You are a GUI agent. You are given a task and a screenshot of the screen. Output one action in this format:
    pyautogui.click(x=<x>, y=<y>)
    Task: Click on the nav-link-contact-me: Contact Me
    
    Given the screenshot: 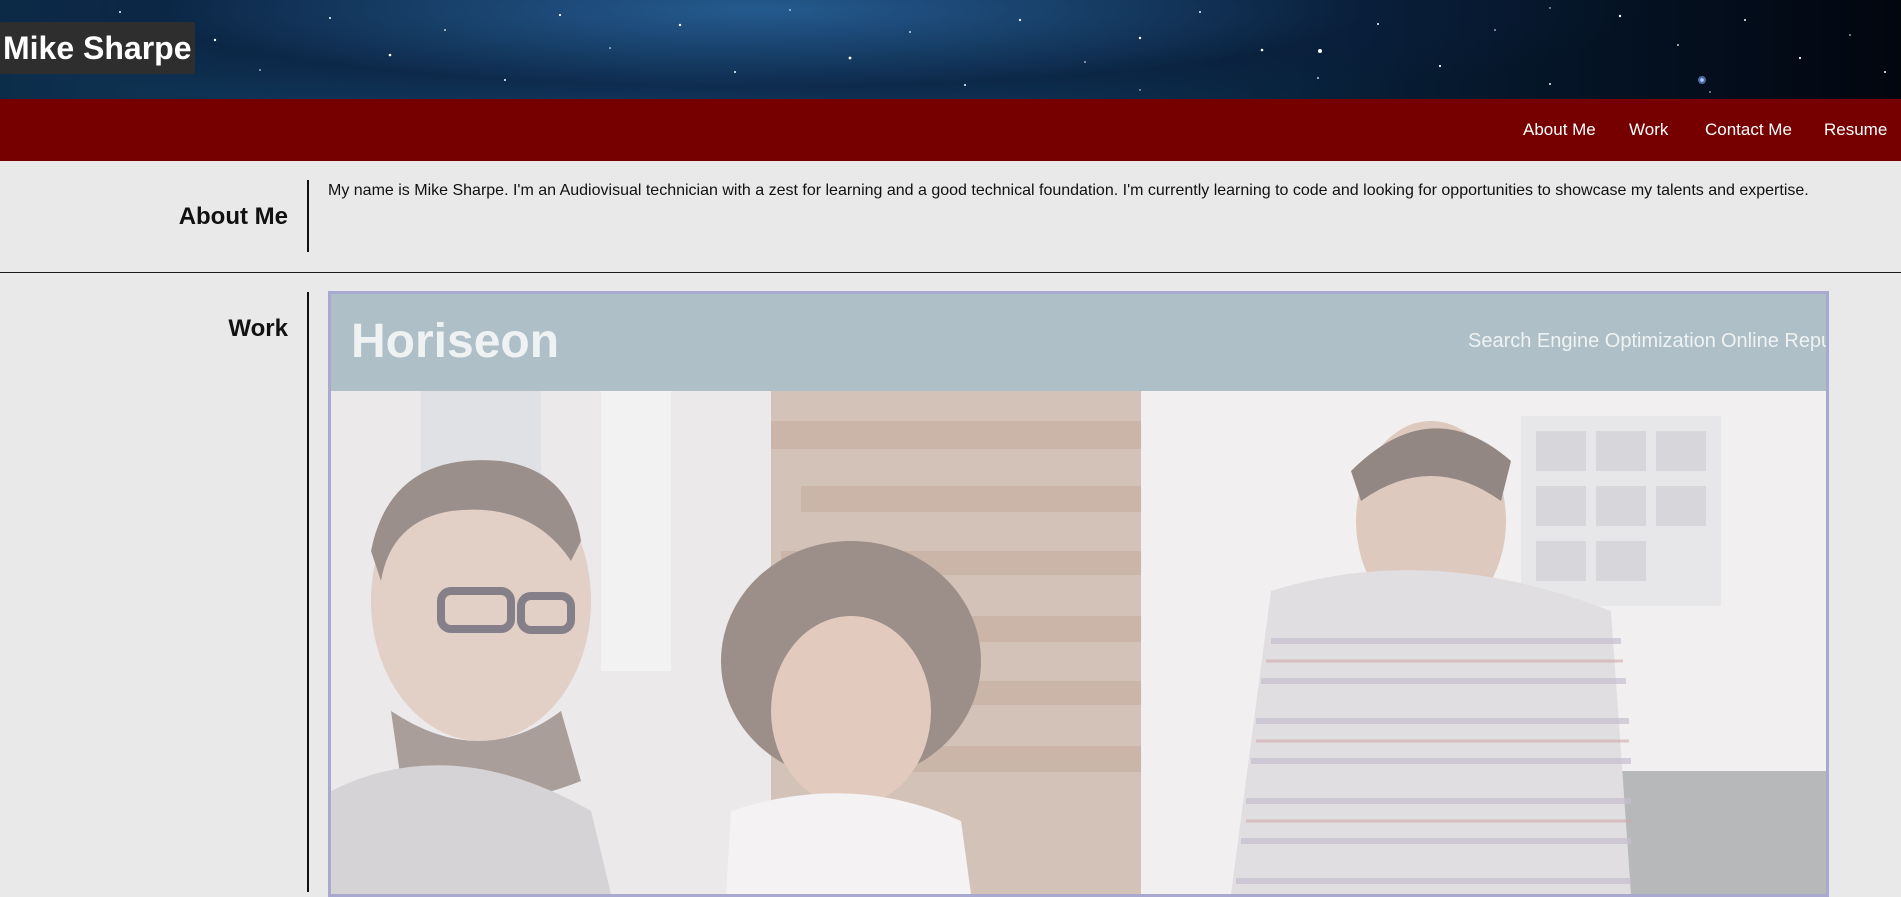 What is the action you would take?
    pyautogui.click(x=1748, y=130)
    